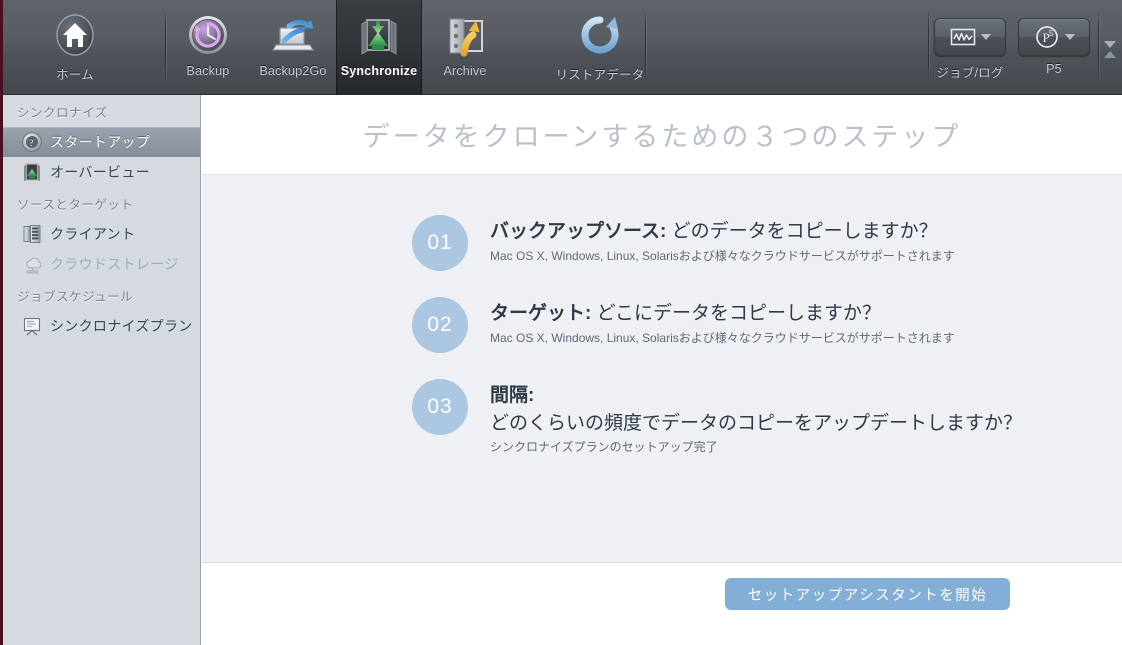 The image size is (1122, 645). Describe the element at coordinates (1110, 49) in the screenshot. I see `toolbar-scroll-control` at that location.